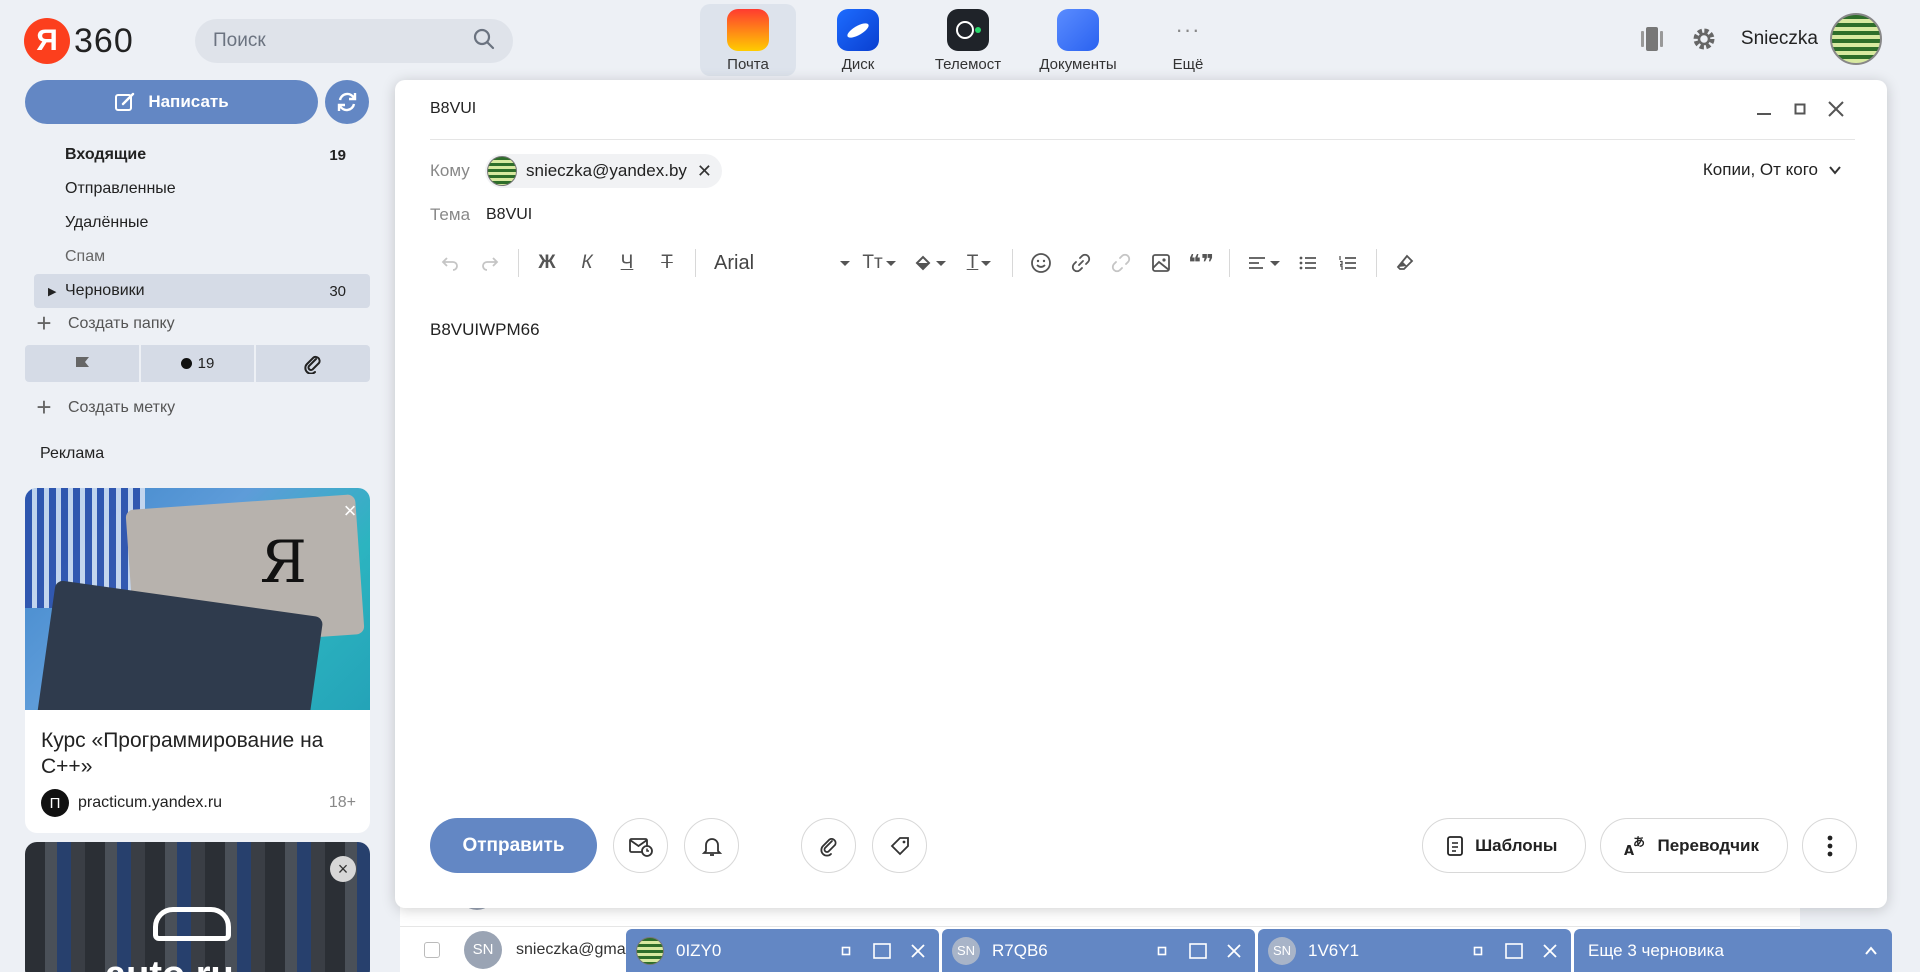 Image resolution: width=1920 pixels, height=972 pixels. What do you see at coordinates (202, 155) in the screenshot?
I see `folder-inbox: Входящие 19` at bounding box center [202, 155].